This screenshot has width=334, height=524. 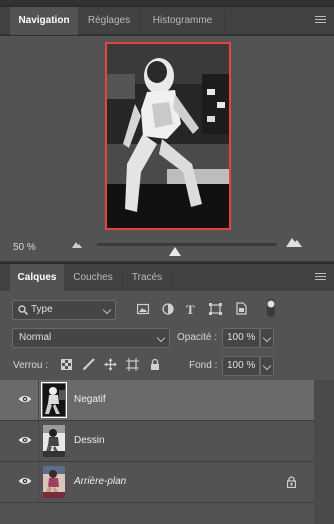 I want to click on opacity-input: 100 %, so click(x=241, y=338).